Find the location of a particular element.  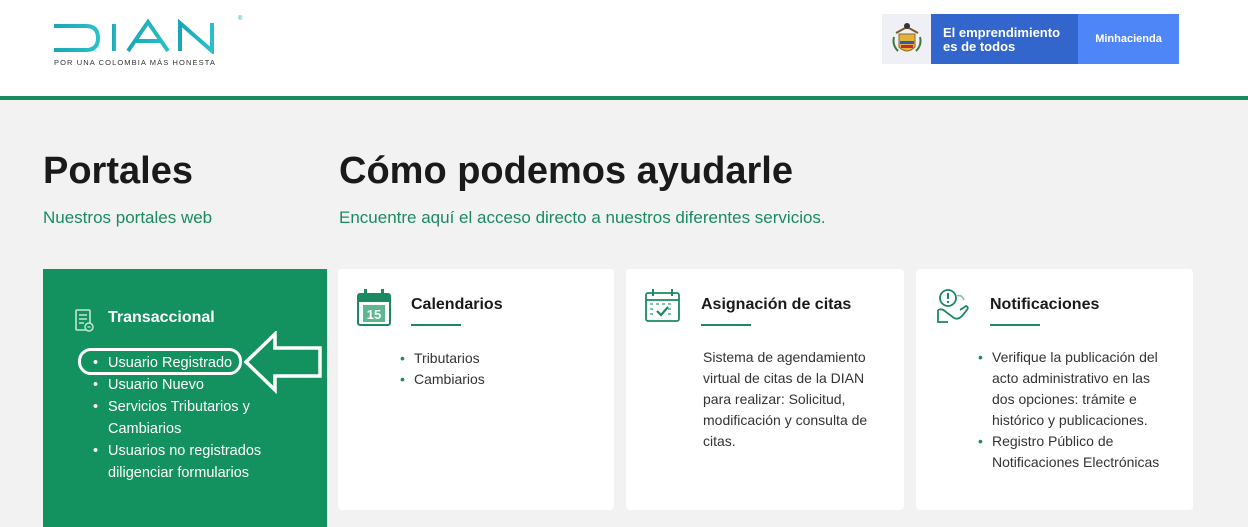

gov-slogan: El emprendimiento es de todos is located at coordinates (1004, 39).